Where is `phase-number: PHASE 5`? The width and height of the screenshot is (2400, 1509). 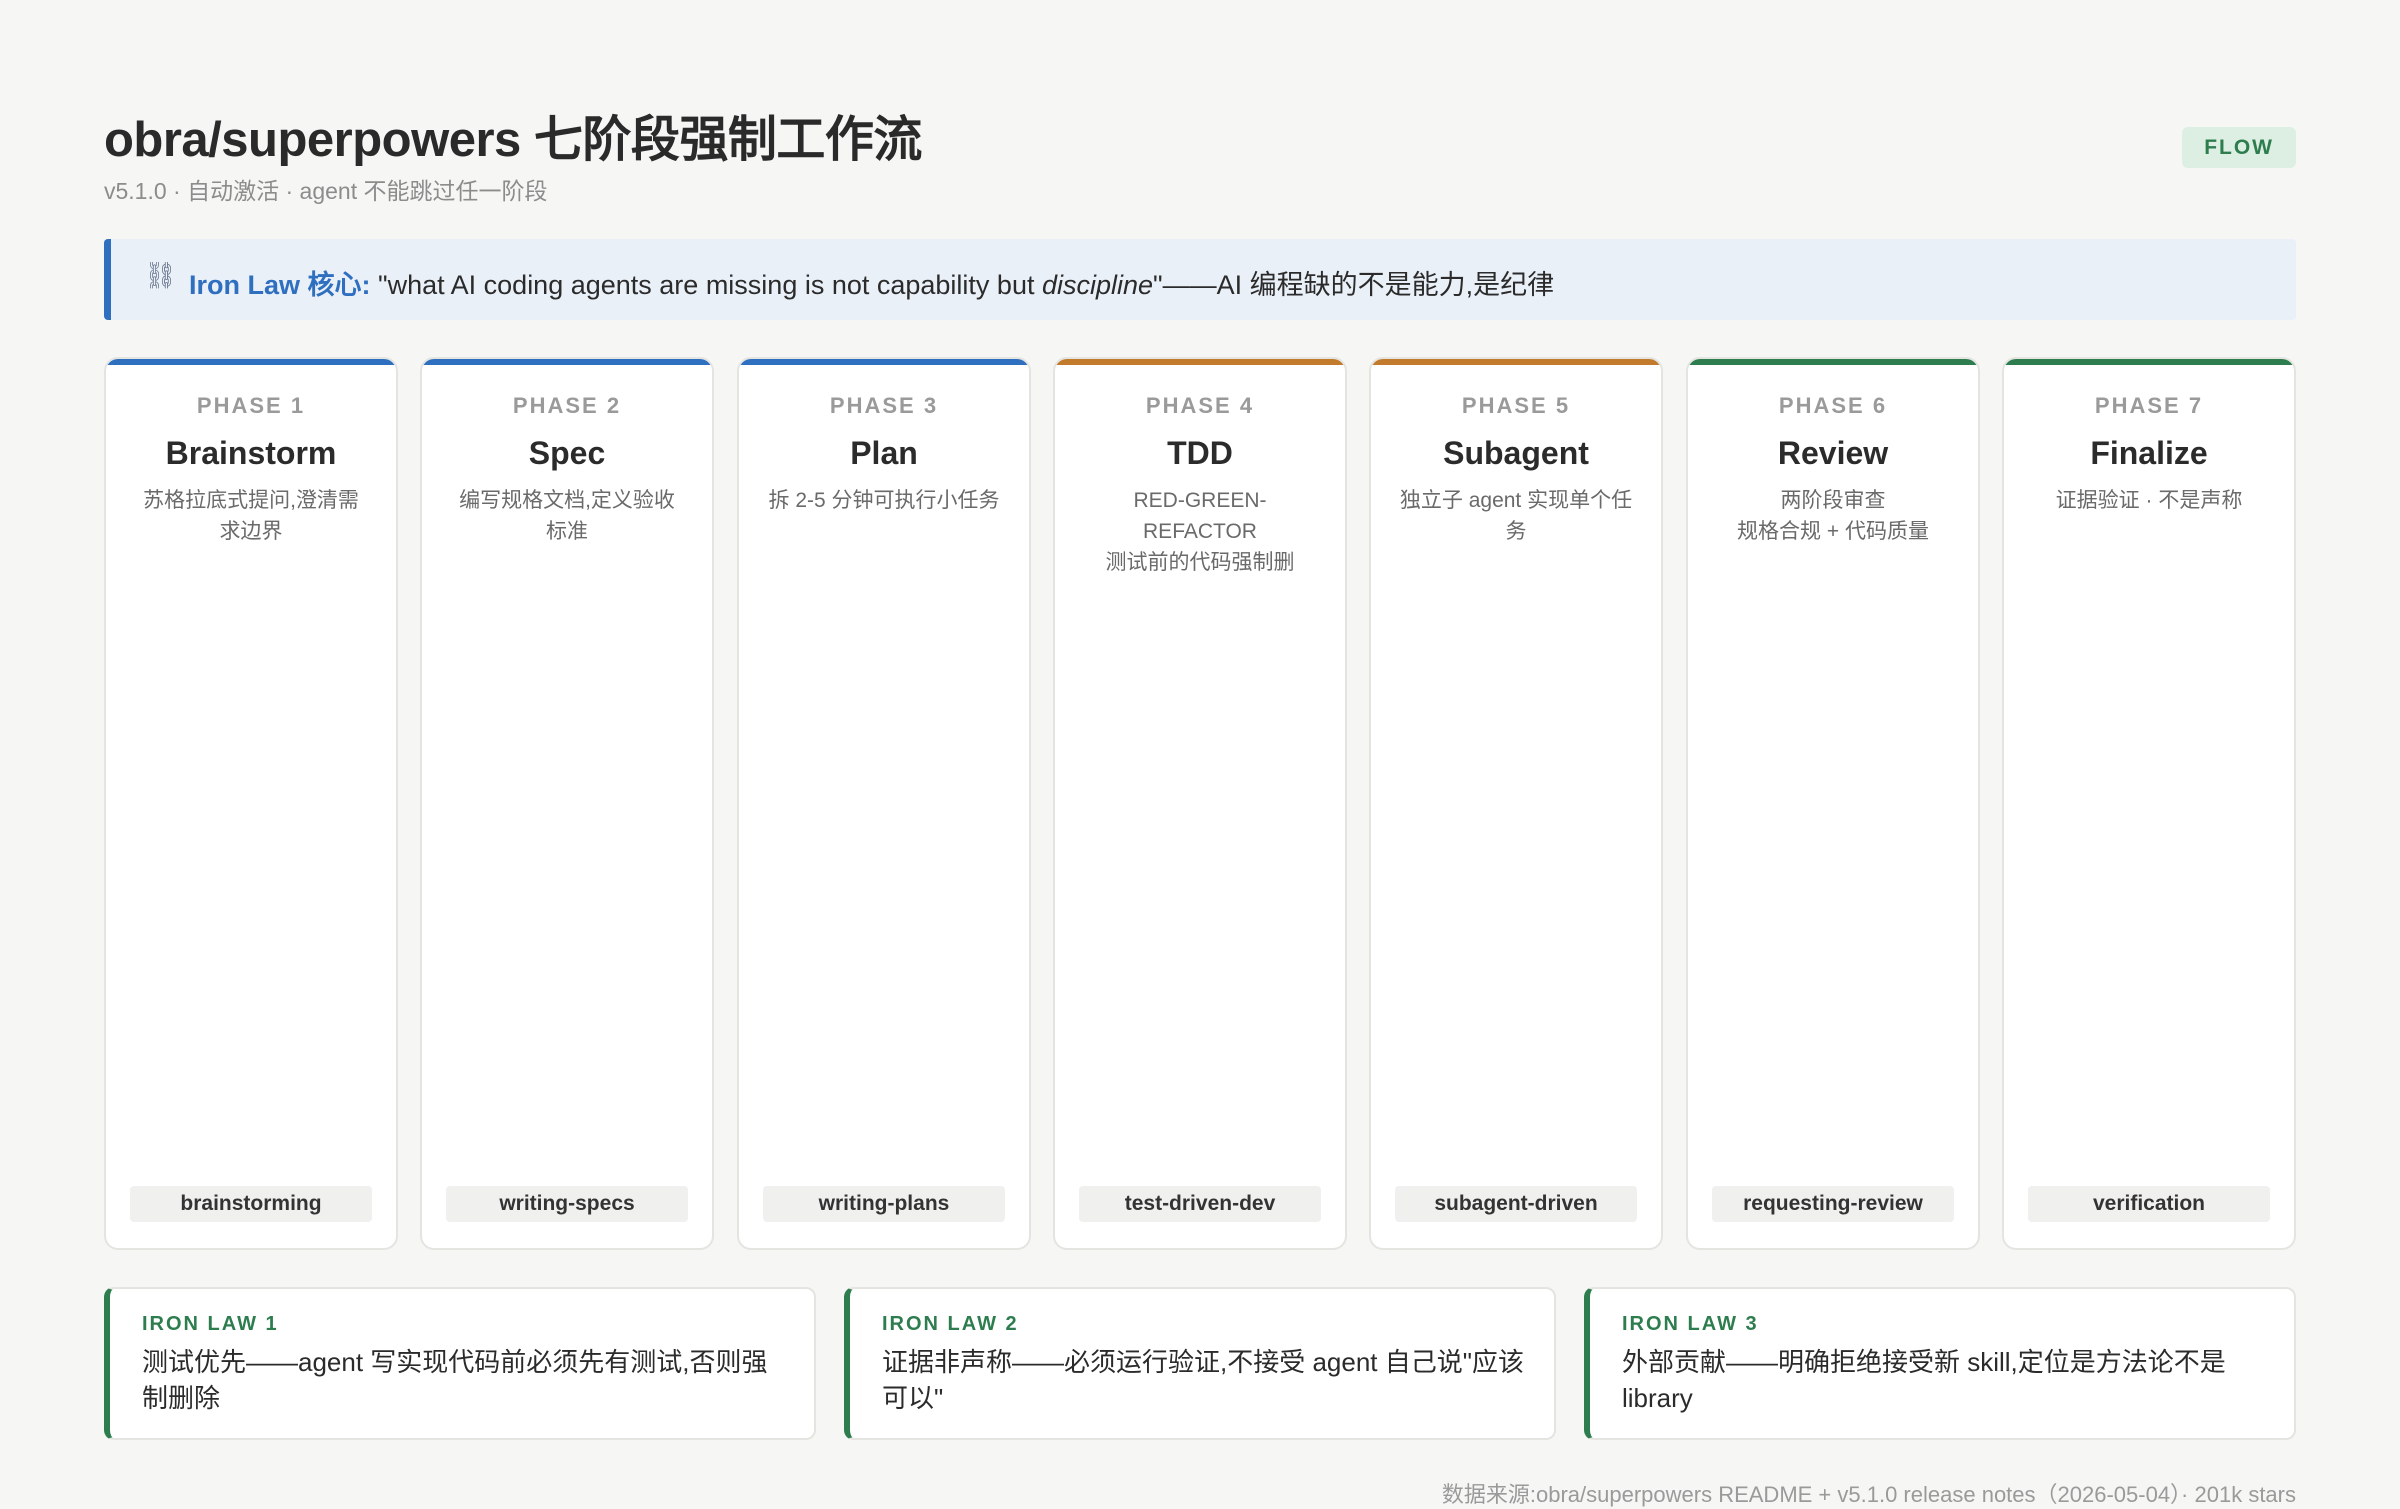 phase-number: PHASE 5 is located at coordinates (1516, 405).